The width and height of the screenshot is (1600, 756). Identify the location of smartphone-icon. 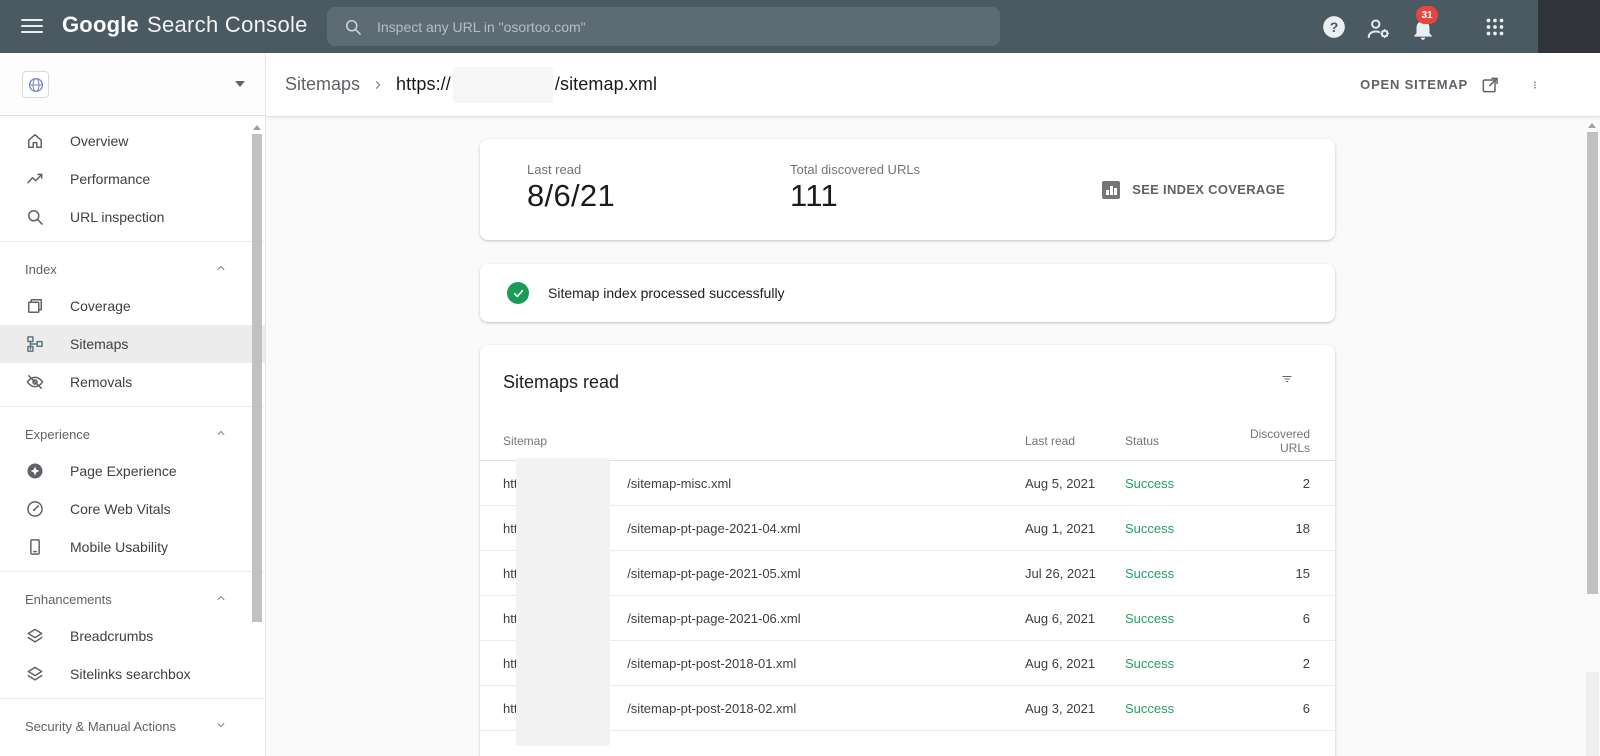
(35, 547).